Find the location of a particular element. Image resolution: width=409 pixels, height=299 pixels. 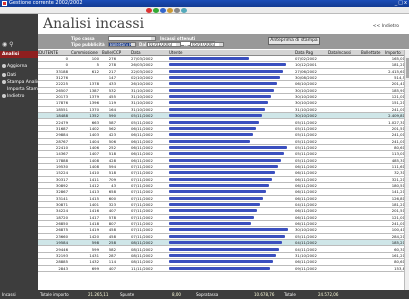

totale-importo-label: Totale importo is located at coordinates (54, 294).